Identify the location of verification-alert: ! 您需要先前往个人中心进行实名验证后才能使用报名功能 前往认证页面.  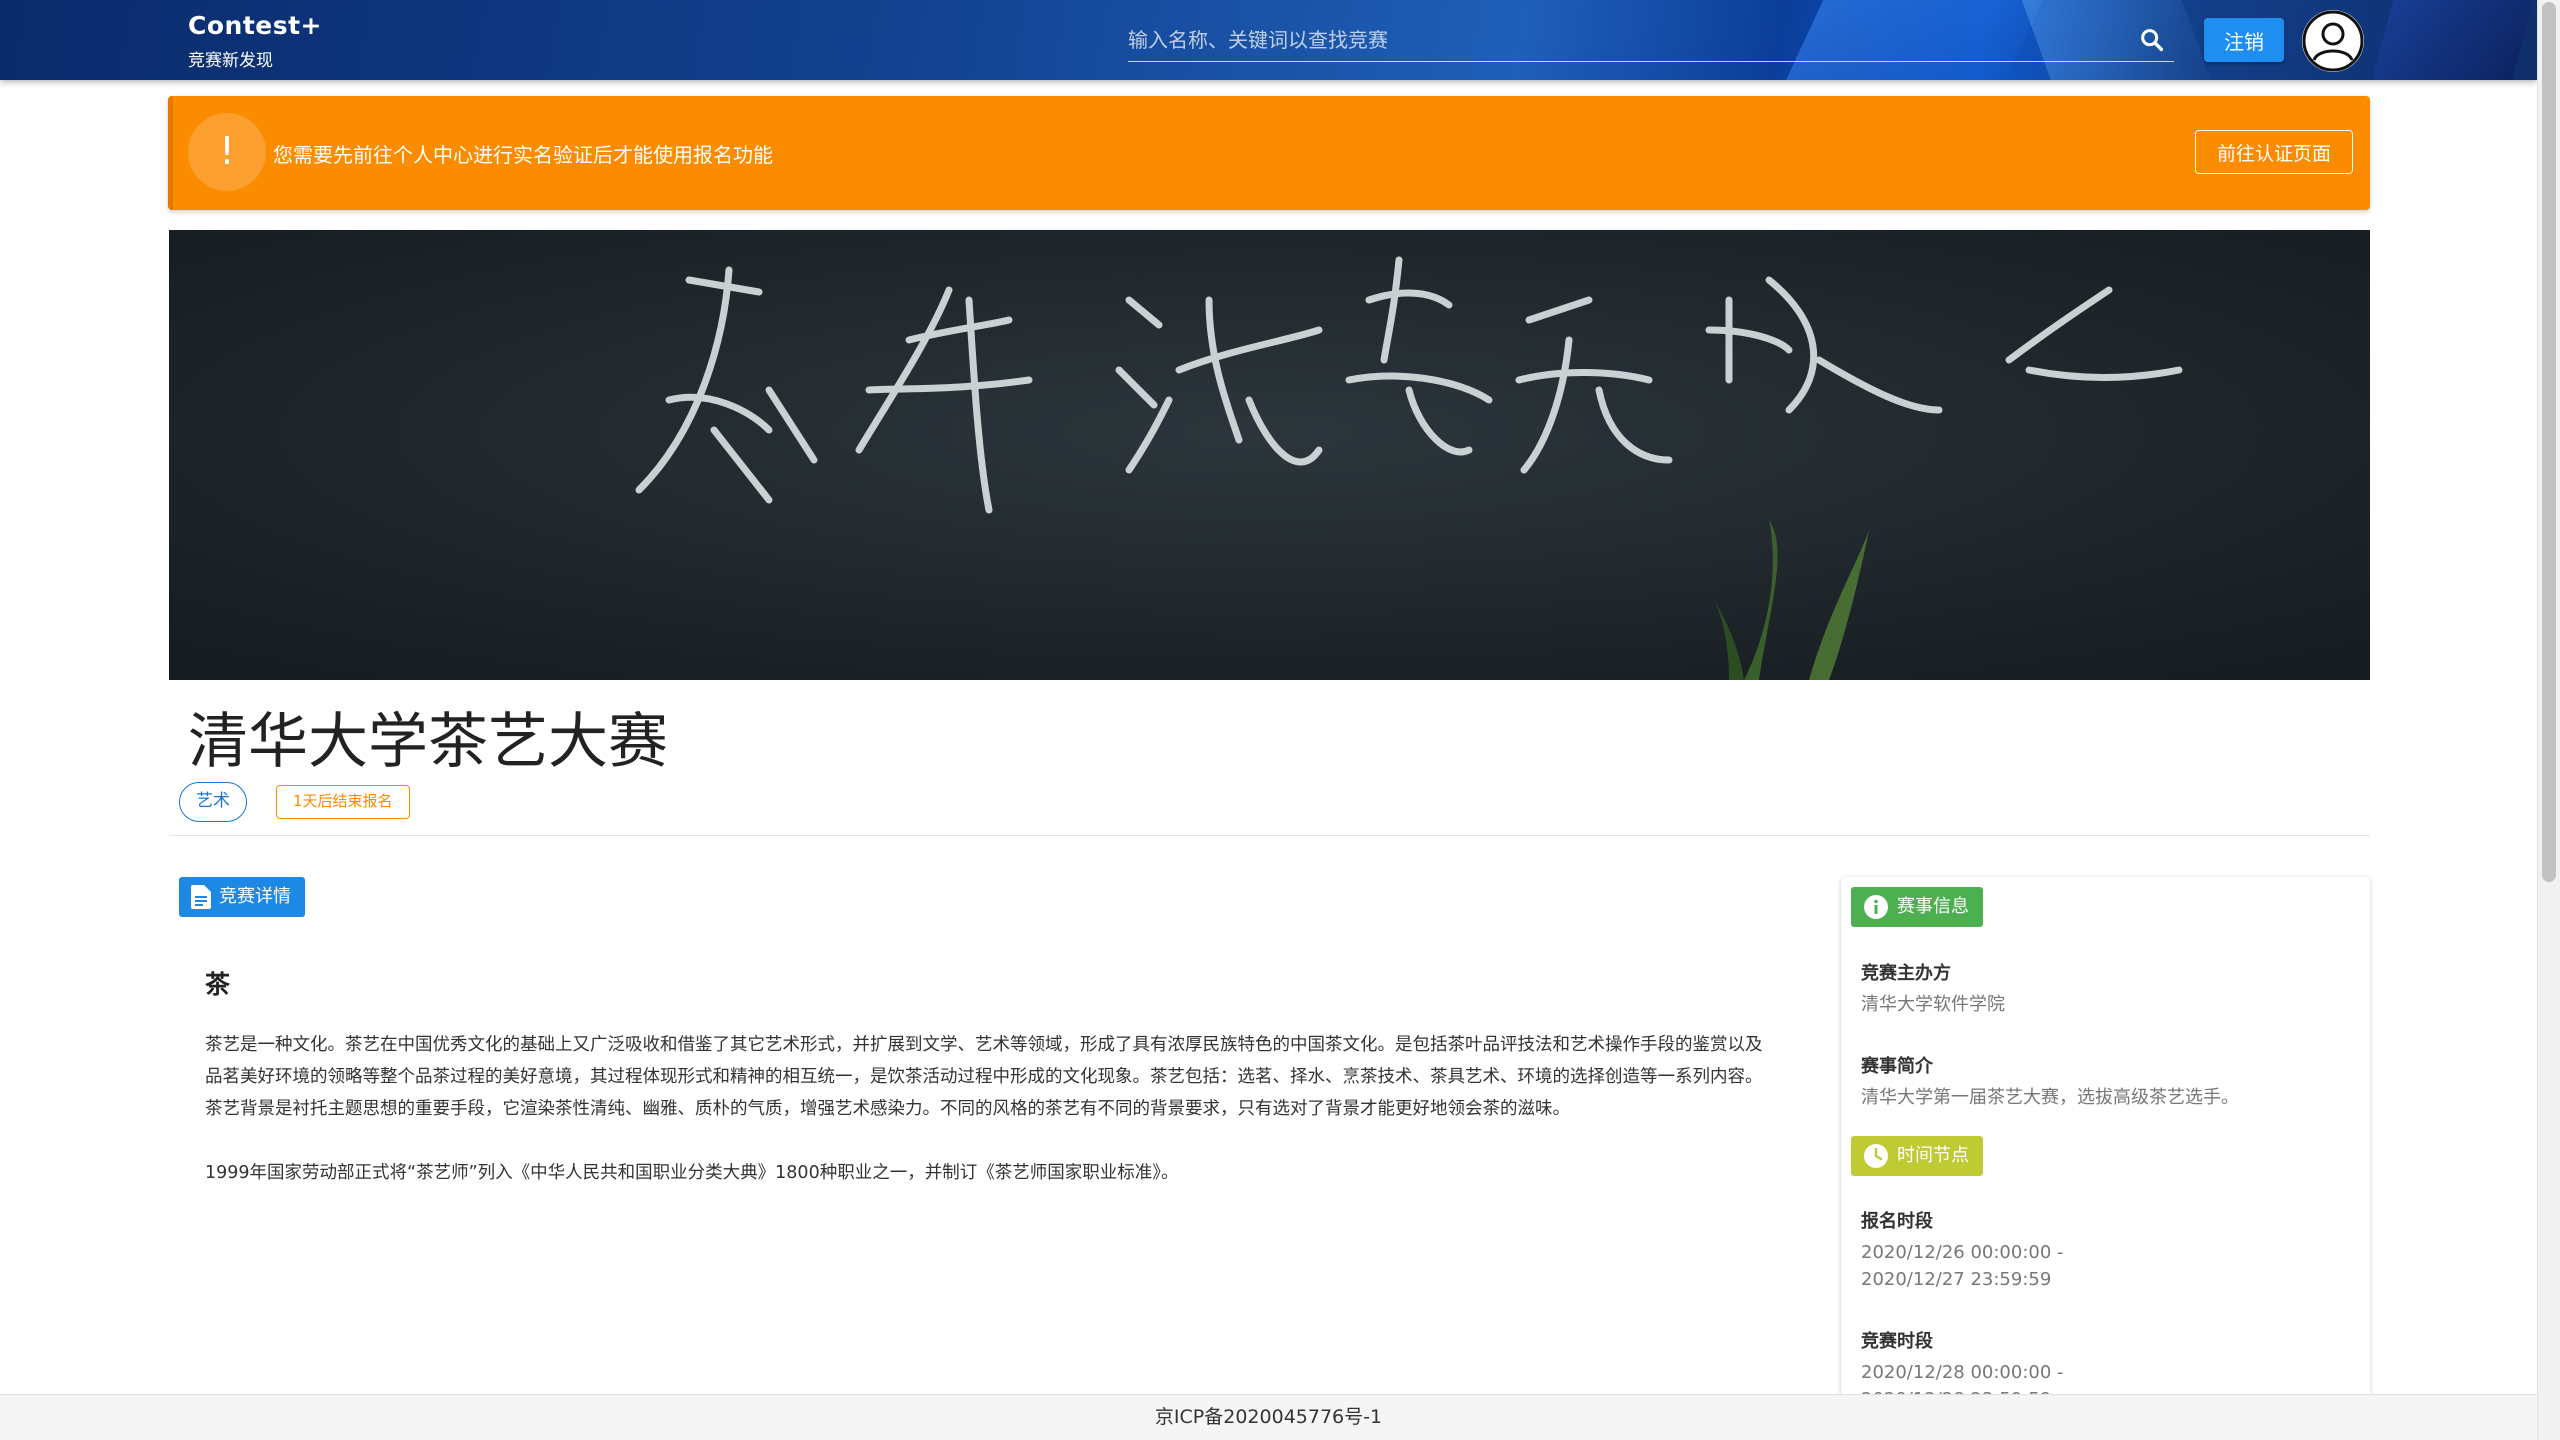
(1269, 153).